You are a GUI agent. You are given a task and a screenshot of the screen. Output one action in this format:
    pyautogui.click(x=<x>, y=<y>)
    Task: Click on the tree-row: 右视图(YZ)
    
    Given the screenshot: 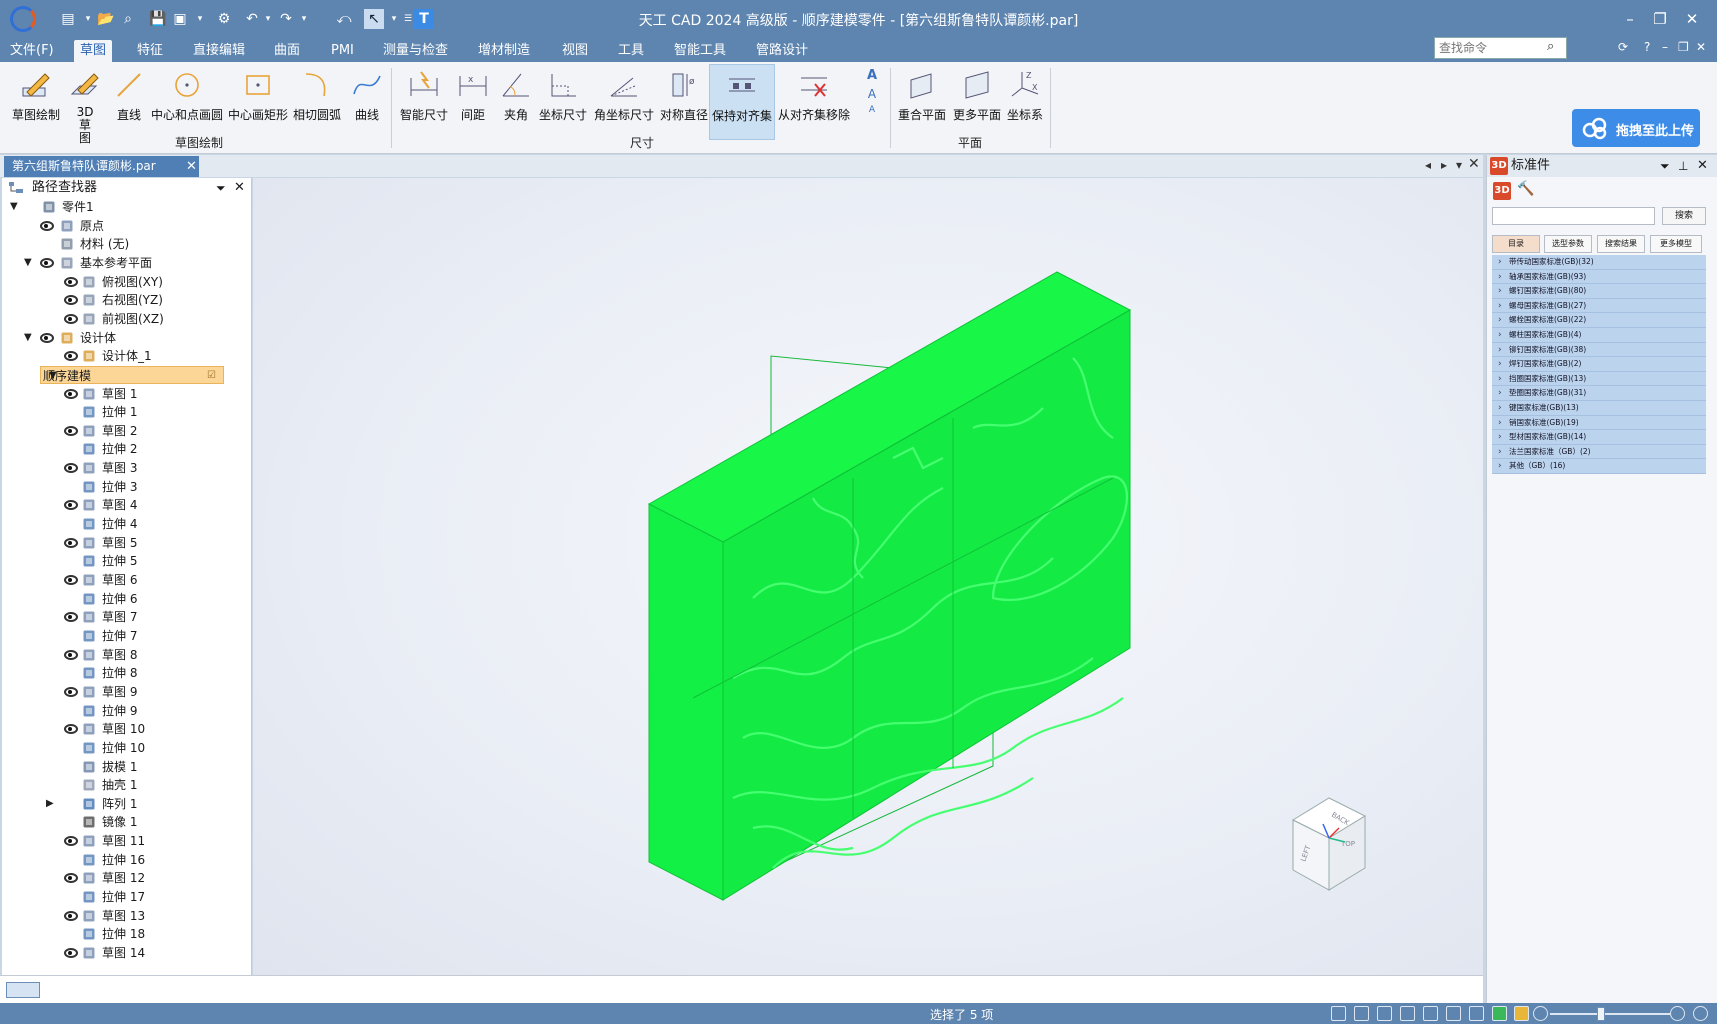 What is the action you would take?
    pyautogui.click(x=126, y=300)
    